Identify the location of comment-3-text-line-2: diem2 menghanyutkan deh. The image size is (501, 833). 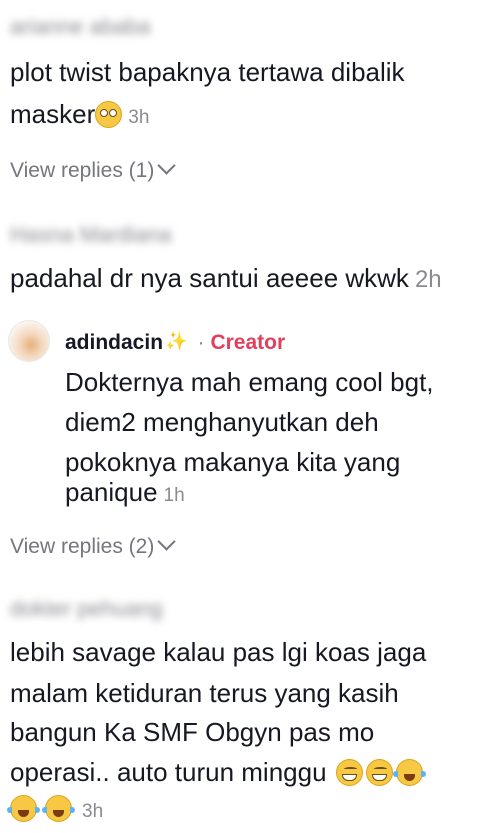
(222, 422).